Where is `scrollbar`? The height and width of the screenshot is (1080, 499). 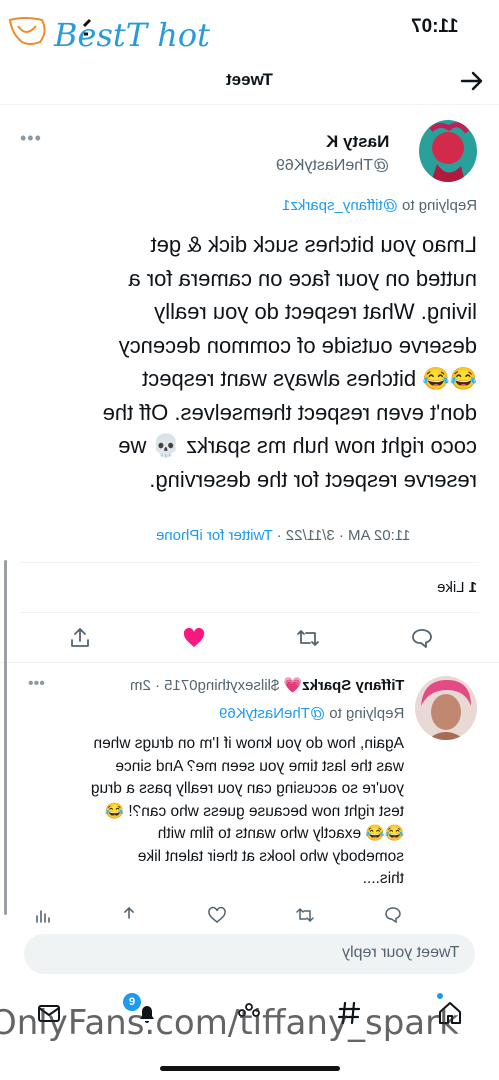 scrollbar is located at coordinates (5, 737).